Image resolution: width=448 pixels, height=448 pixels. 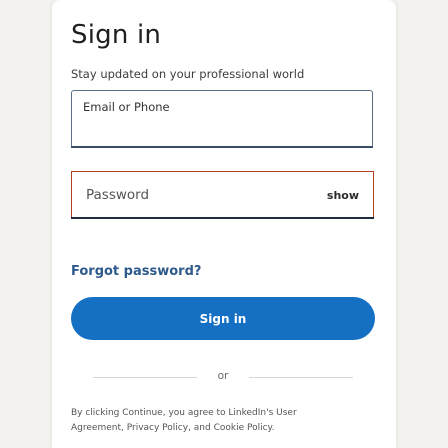 What do you see at coordinates (222, 218) in the screenshot?
I see `password-field-underline` at bounding box center [222, 218].